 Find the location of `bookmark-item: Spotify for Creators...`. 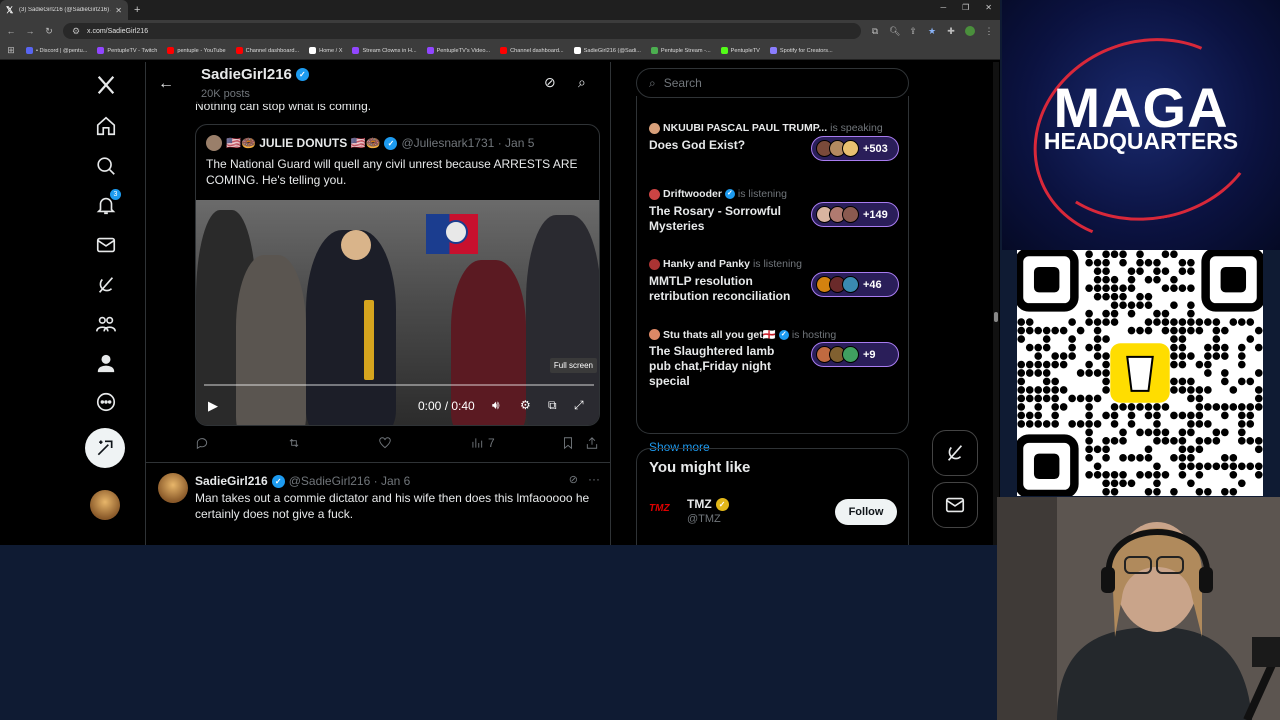

bookmark-item: Spotify for Creators... is located at coordinates (801, 50).